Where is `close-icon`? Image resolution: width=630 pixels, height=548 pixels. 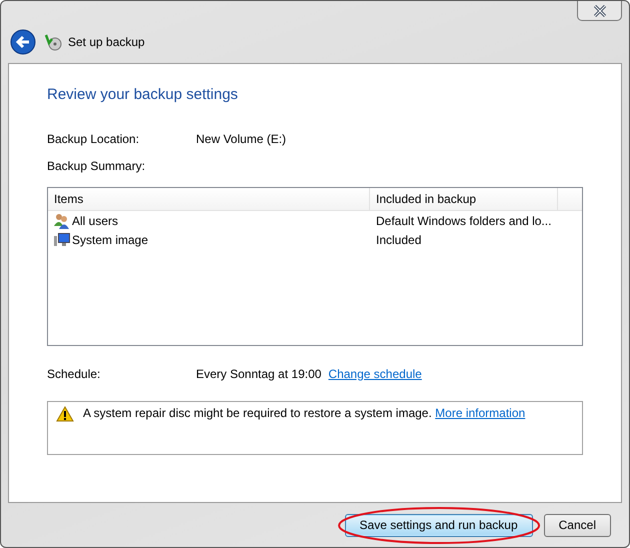 close-icon is located at coordinates (600, 10).